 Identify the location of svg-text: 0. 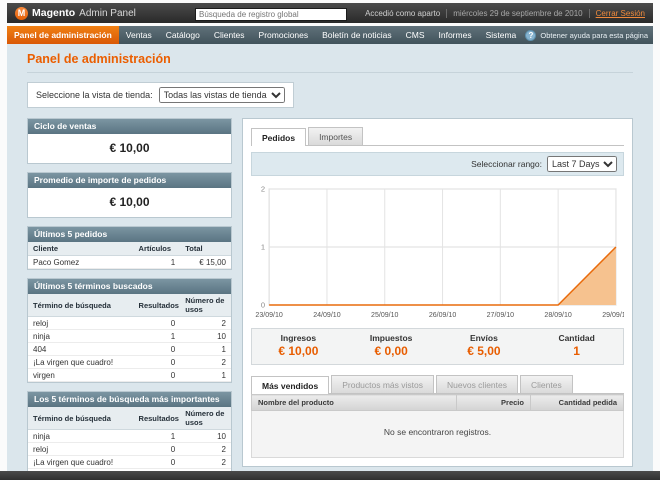
(263, 305).